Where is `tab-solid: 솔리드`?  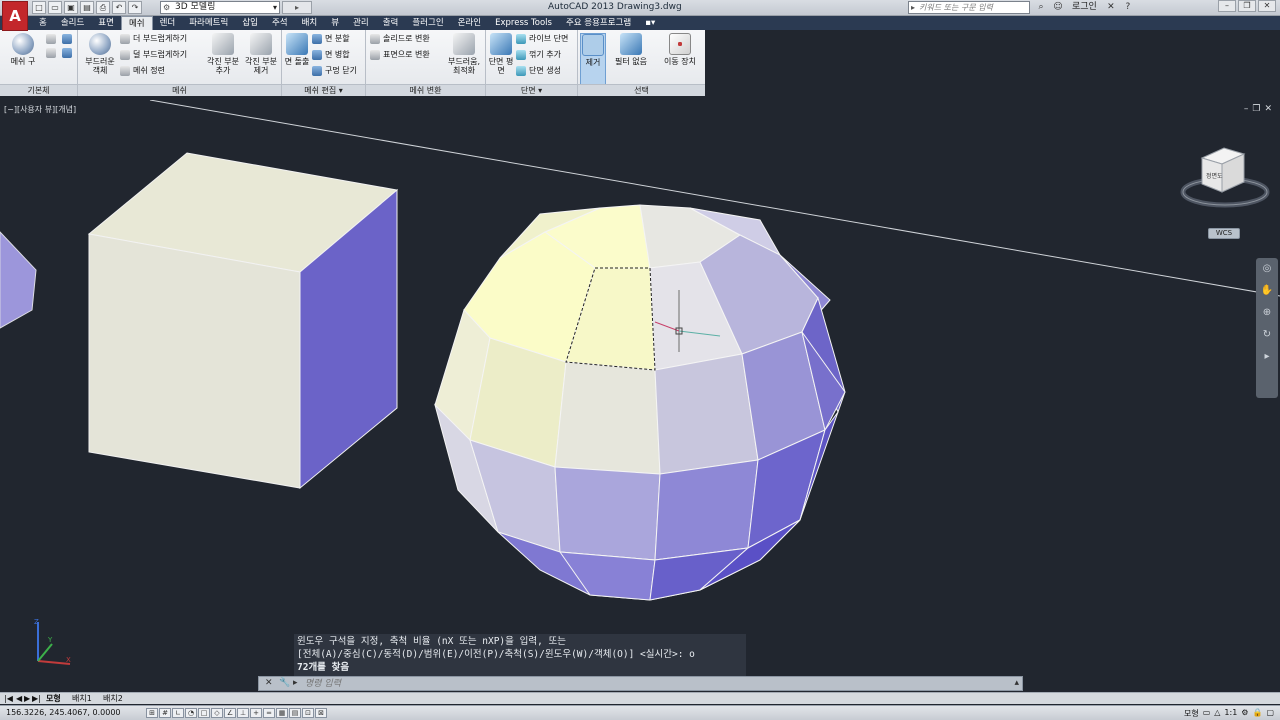 tab-solid: 솔리드 is located at coordinates (72, 23).